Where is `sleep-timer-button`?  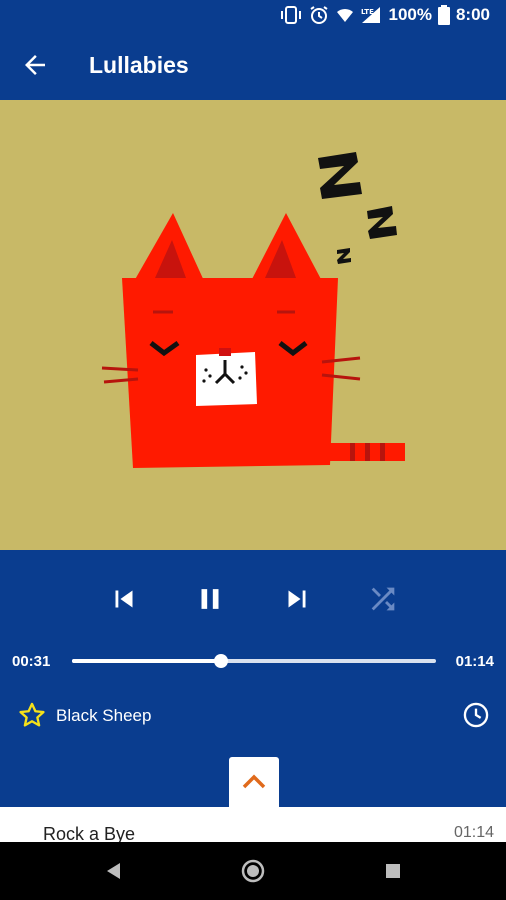 sleep-timer-button is located at coordinates (476, 715).